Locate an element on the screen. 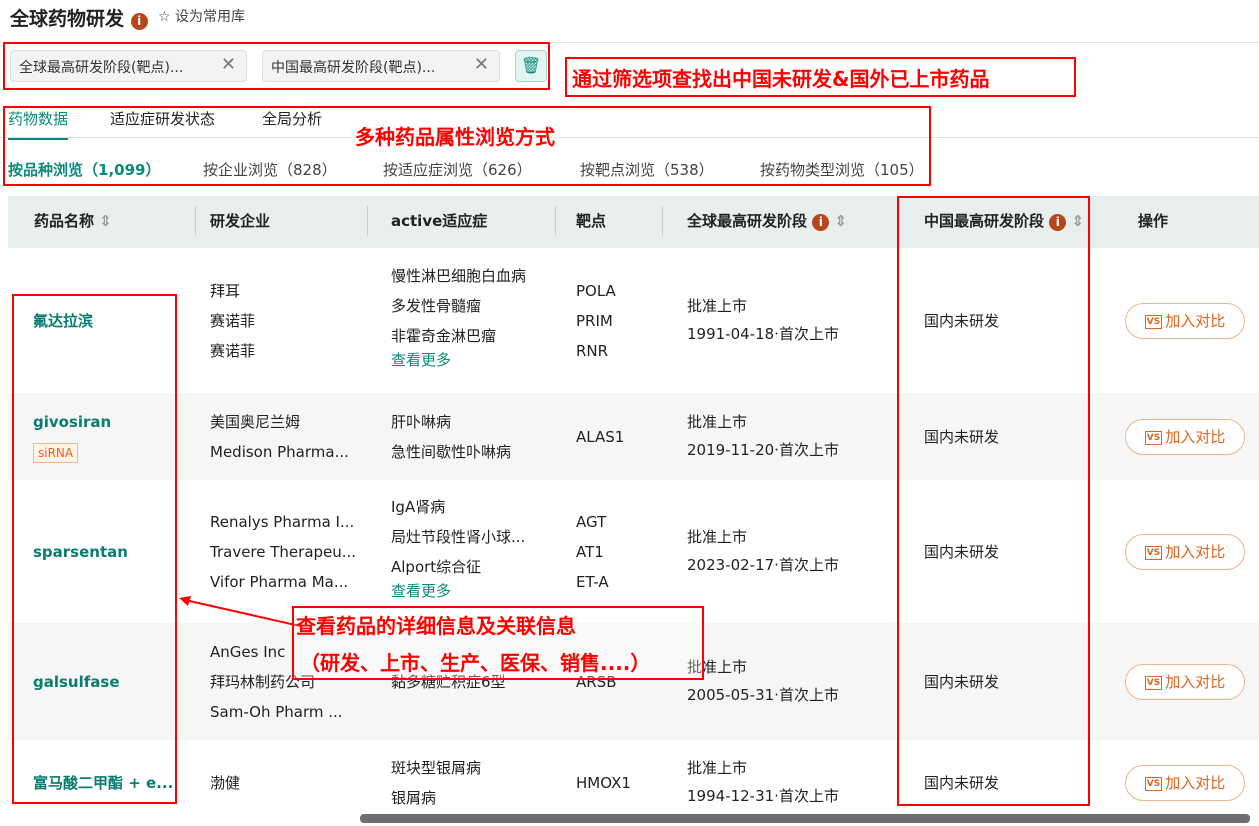 The image size is (1259, 826). annotation-box-china-stage is located at coordinates (993, 501).